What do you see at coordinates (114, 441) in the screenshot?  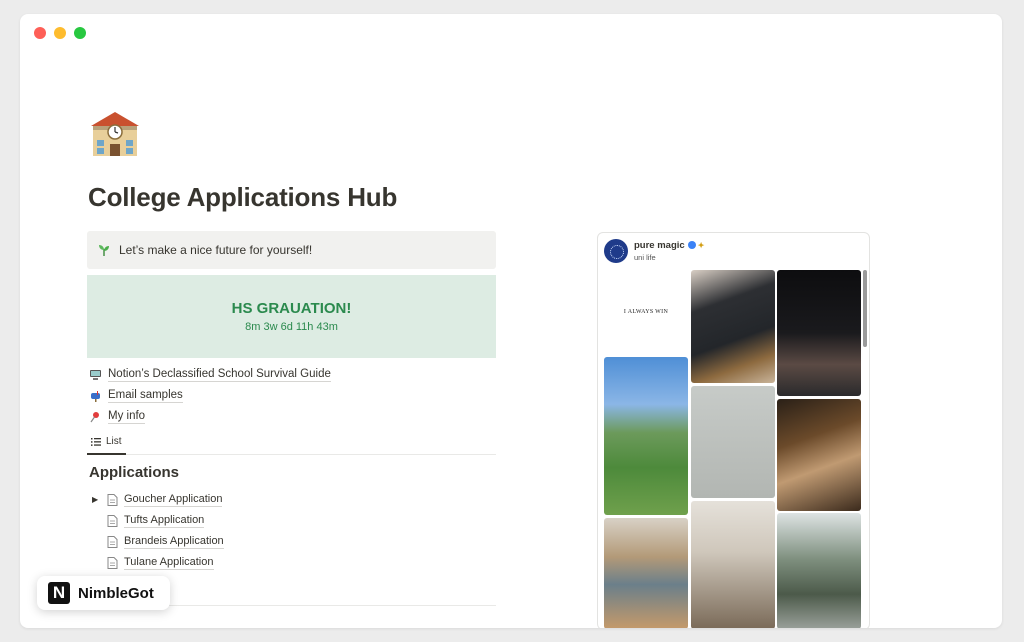 I see `tab-label: List` at bounding box center [114, 441].